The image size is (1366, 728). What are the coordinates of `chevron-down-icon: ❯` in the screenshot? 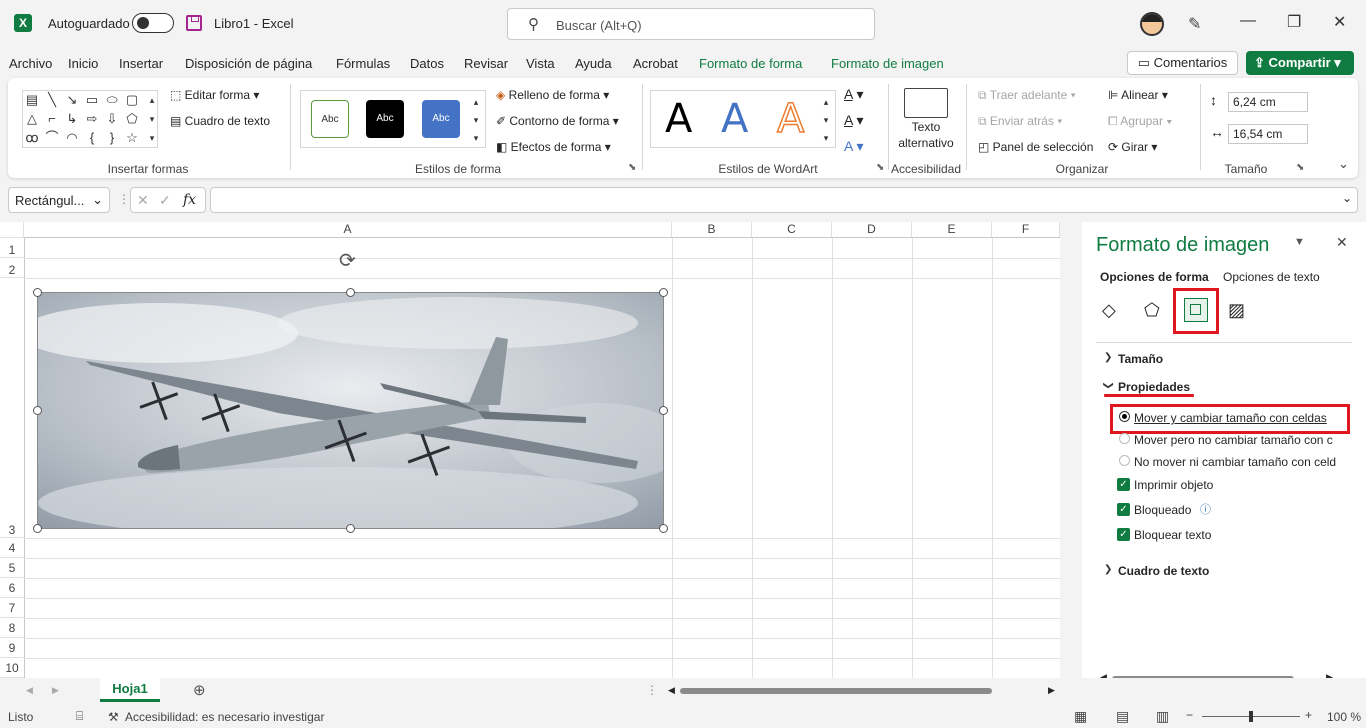 It's located at (1108, 385).